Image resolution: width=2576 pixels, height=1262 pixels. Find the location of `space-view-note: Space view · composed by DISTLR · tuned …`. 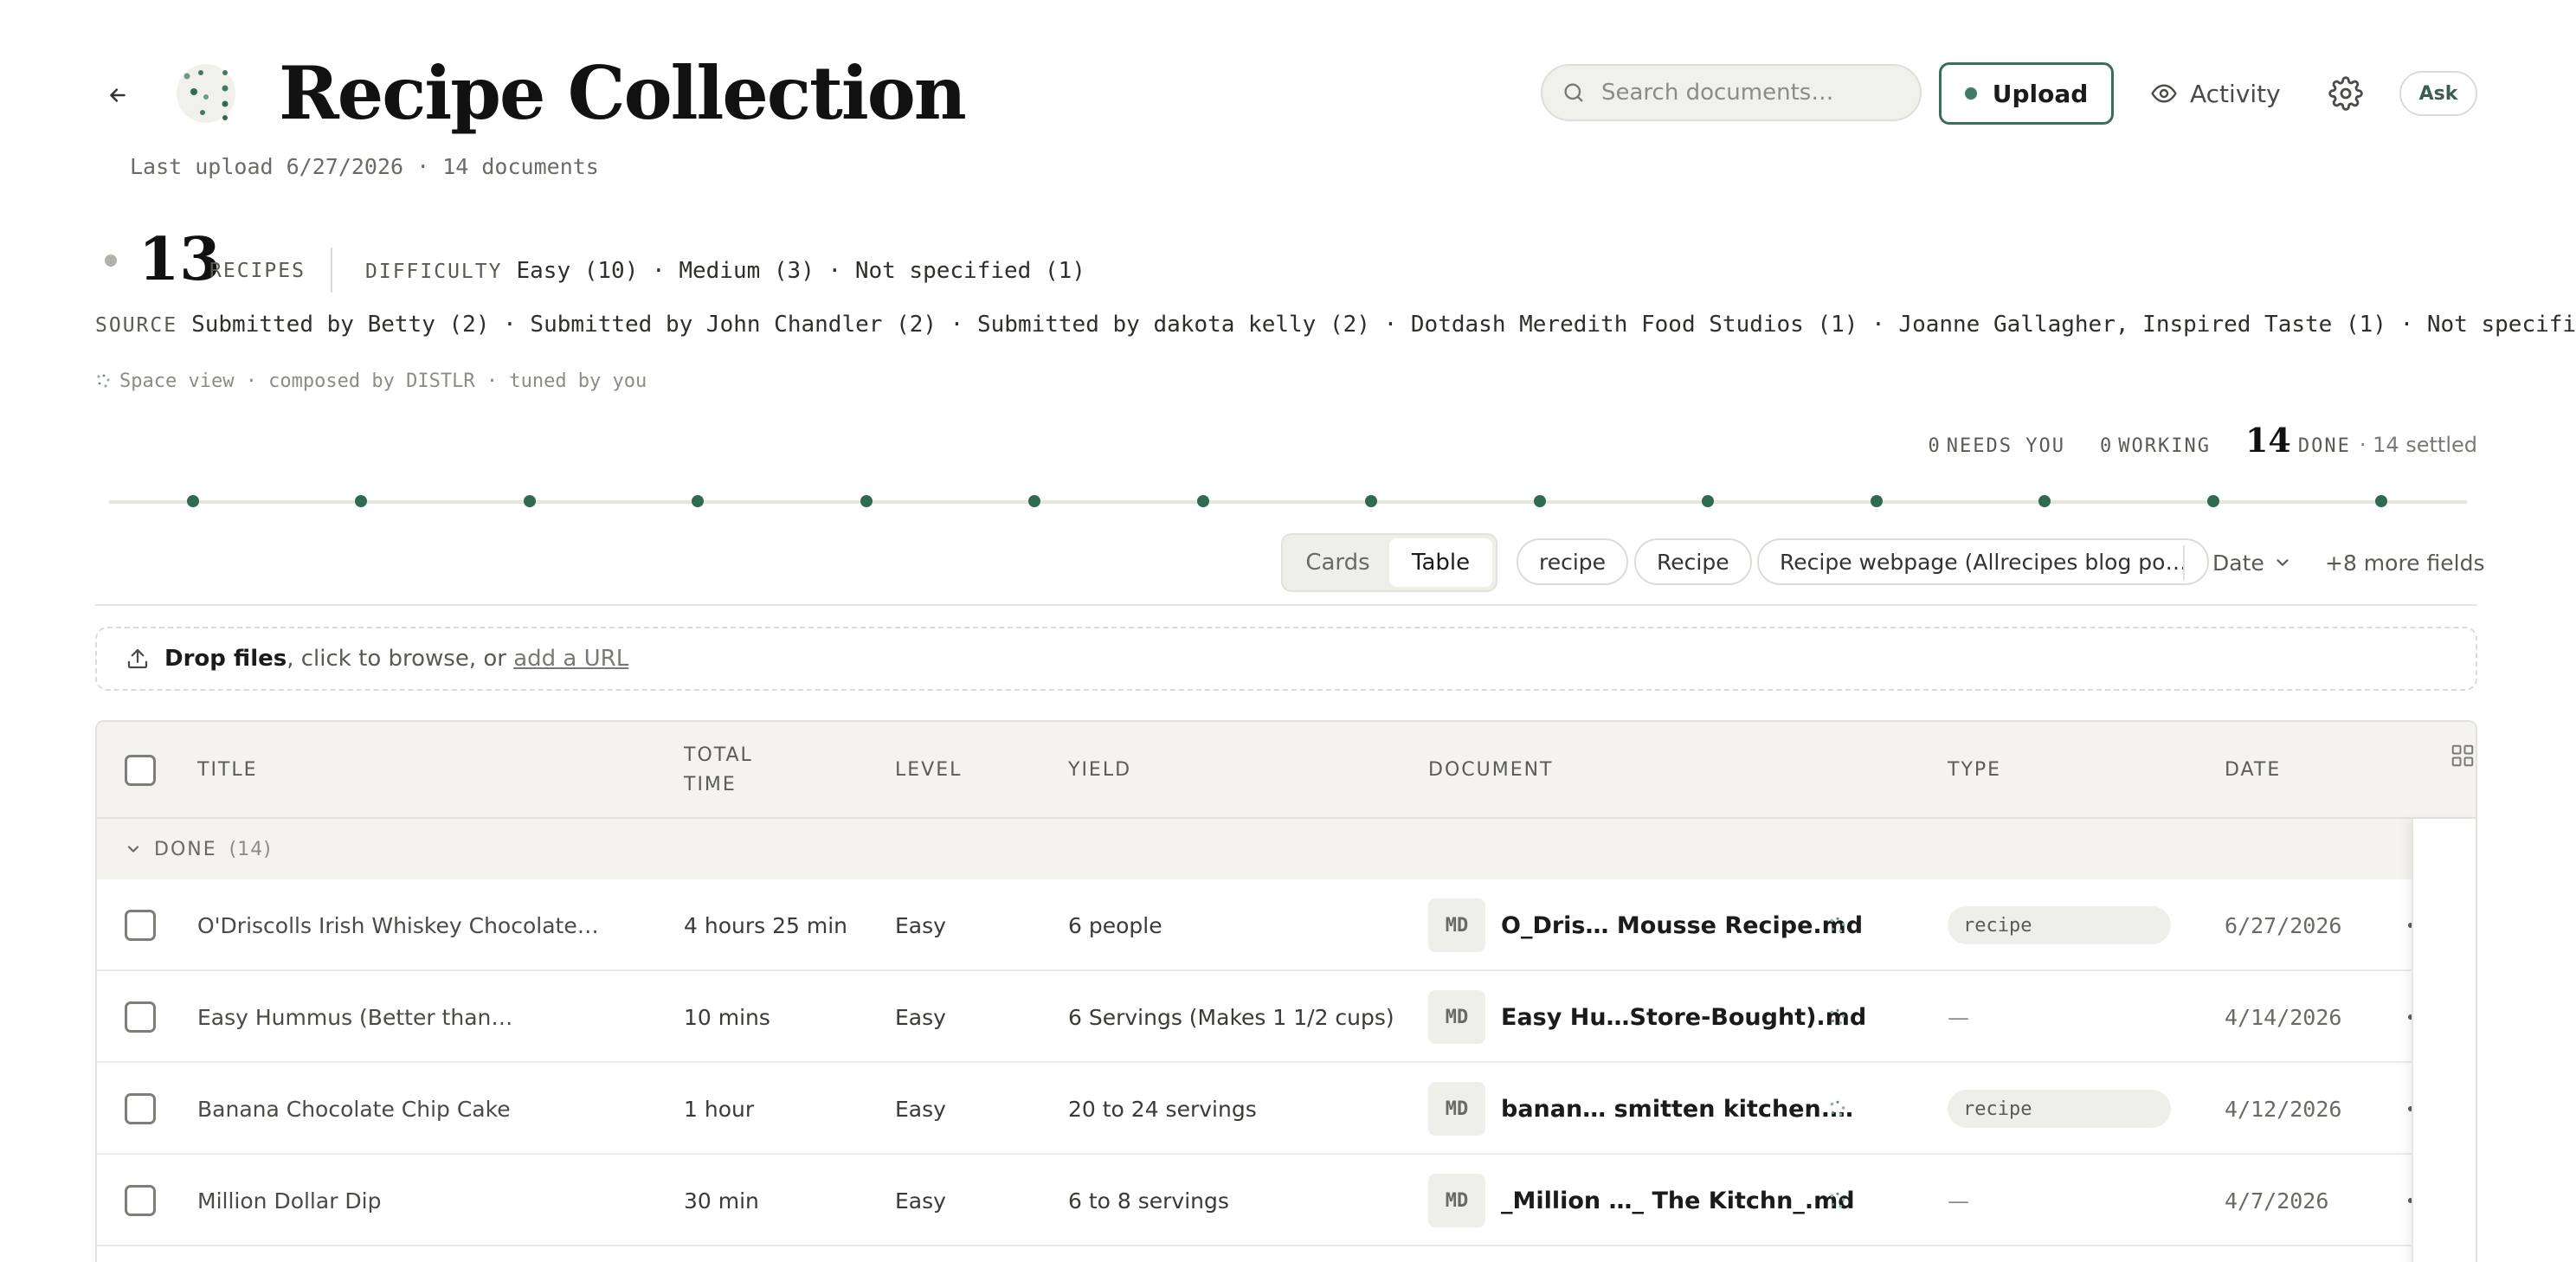

space-view-note: Space view · composed by DISTLR · tuned … is located at coordinates (371, 381).